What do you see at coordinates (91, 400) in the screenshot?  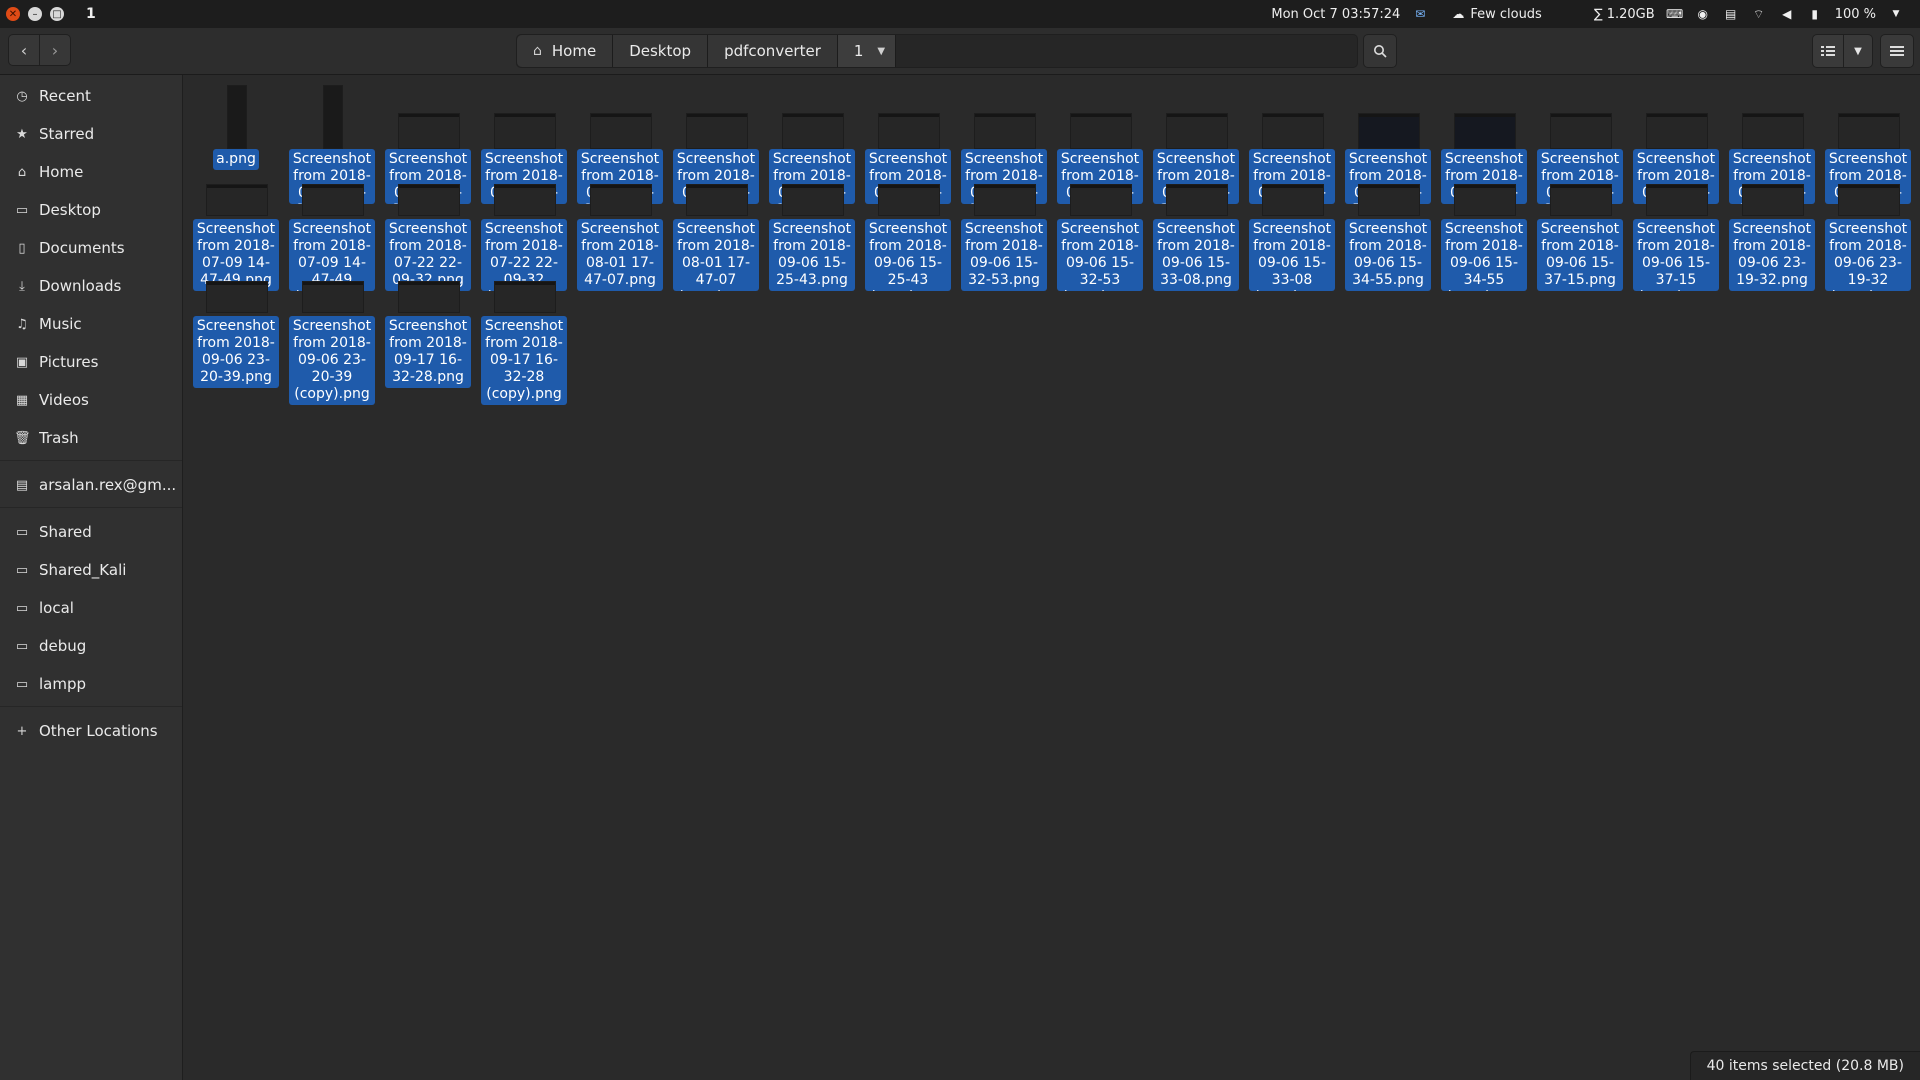 I see `sidebar-item-videos: ▦ Videos` at bounding box center [91, 400].